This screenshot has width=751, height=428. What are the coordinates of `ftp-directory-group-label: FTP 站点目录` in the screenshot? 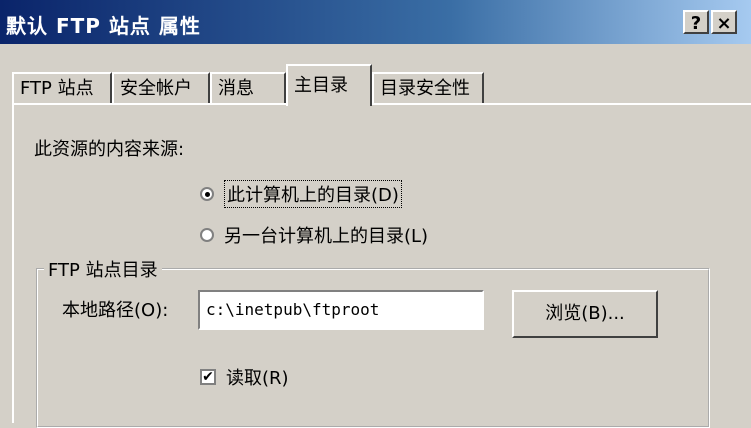 It's located at (103, 269).